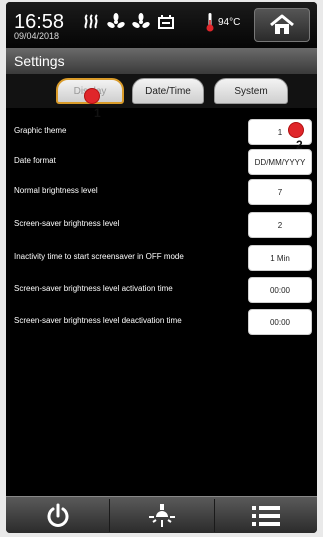 Image resolution: width=323 pixels, height=537 pixels. I want to click on tab-bar: Display Date/Time System, so click(161, 91).